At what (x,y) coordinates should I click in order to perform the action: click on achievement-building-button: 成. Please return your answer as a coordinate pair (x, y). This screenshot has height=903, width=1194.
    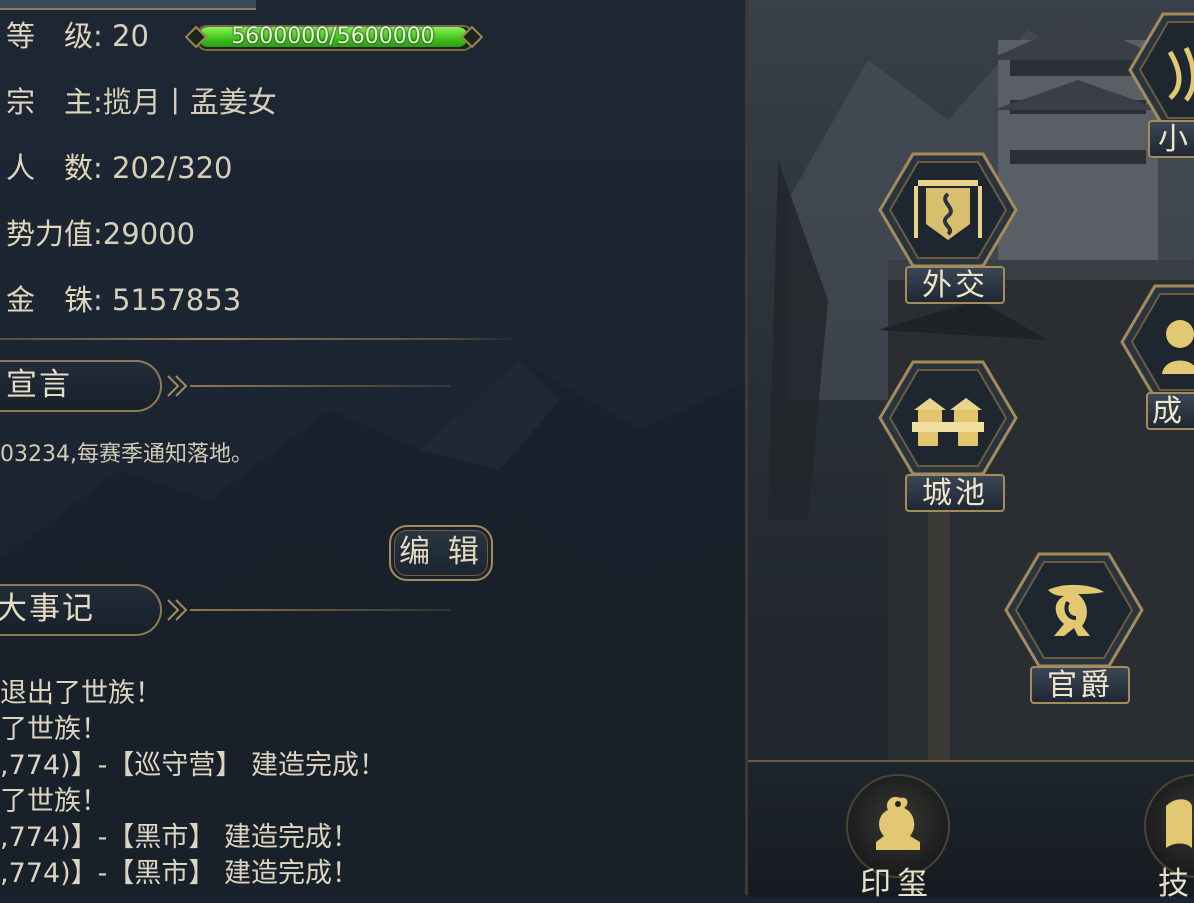
    Looking at the image, I should click on (1157, 356).